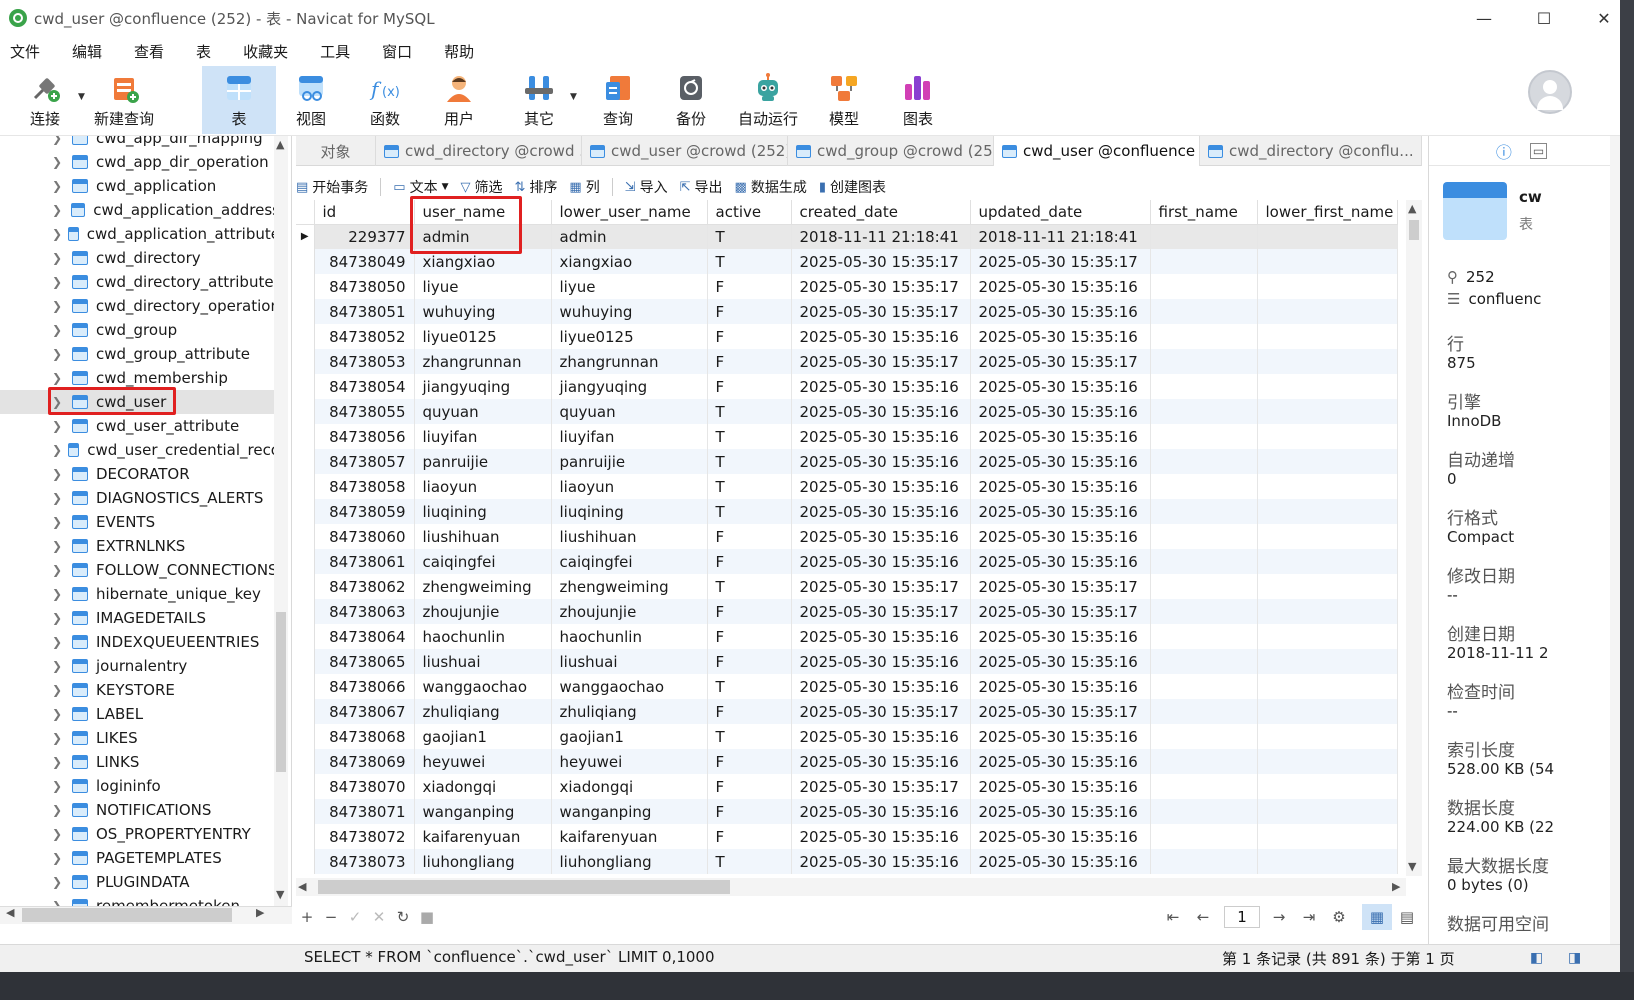 The image size is (1634, 1000). What do you see at coordinates (573, 97) in the screenshot?
I see `others-dropdown-icon: ▼` at bounding box center [573, 97].